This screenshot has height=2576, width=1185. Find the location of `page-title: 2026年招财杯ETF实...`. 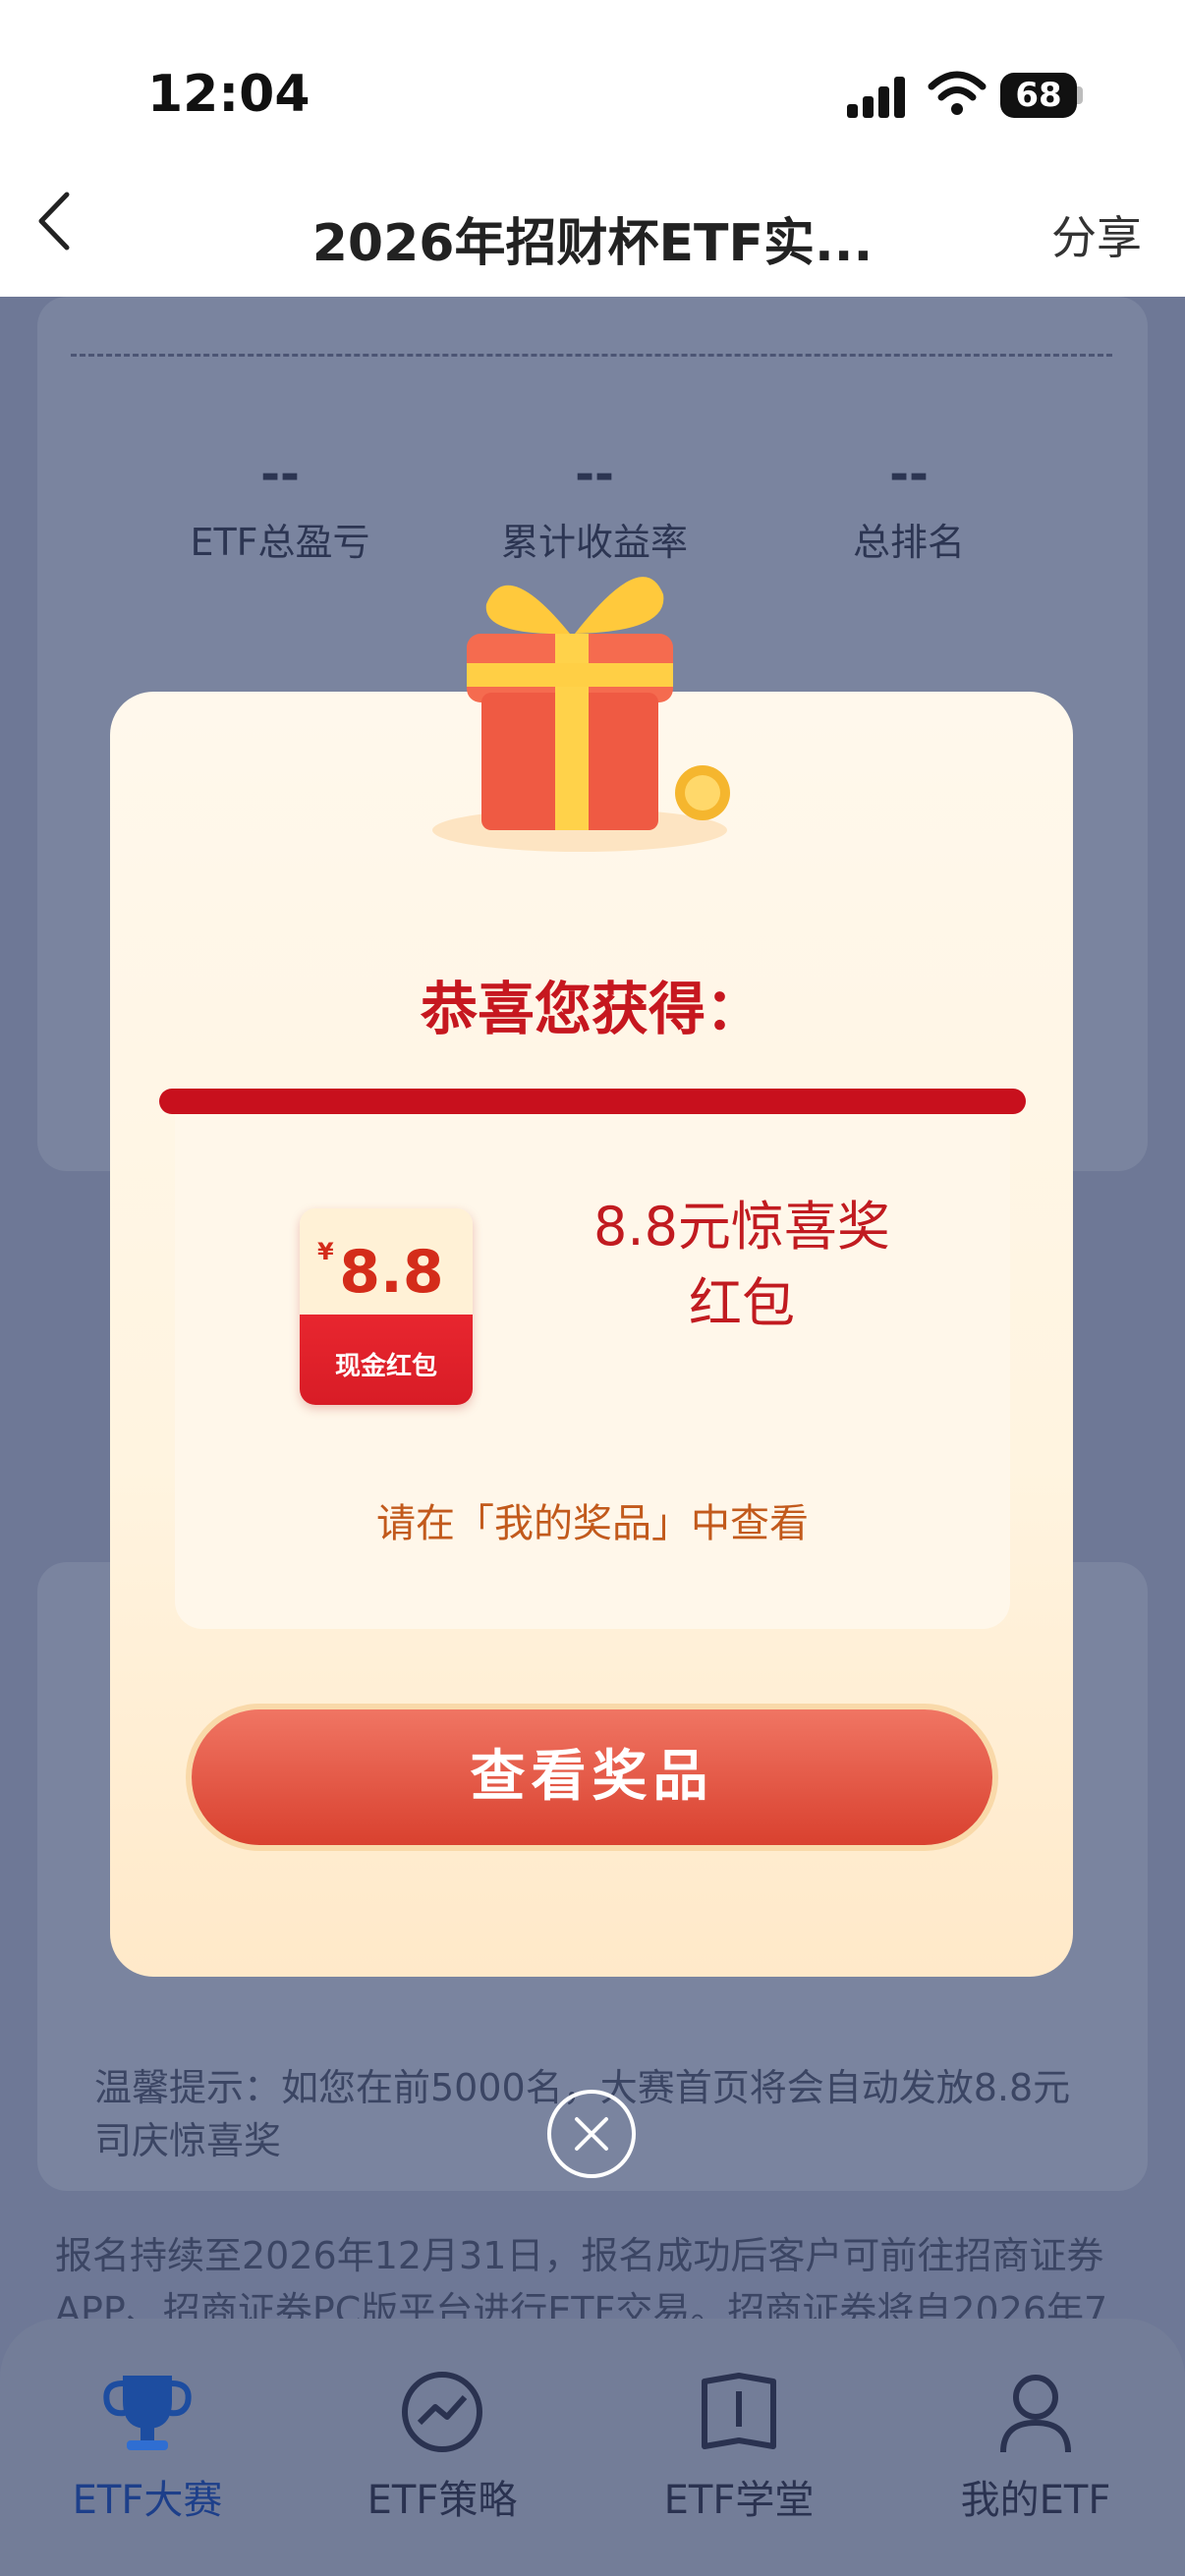

page-title: 2026年招财杯ETF实... is located at coordinates (592, 243).